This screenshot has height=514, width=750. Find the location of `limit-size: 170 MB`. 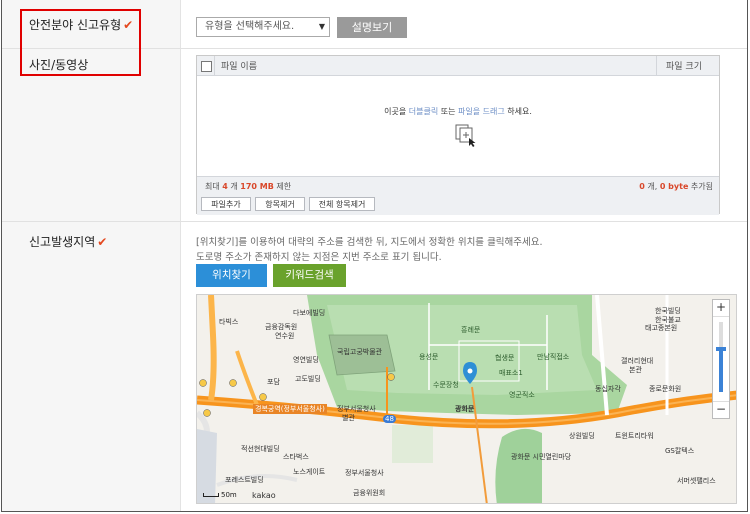

limit-size: 170 MB is located at coordinates (257, 186).